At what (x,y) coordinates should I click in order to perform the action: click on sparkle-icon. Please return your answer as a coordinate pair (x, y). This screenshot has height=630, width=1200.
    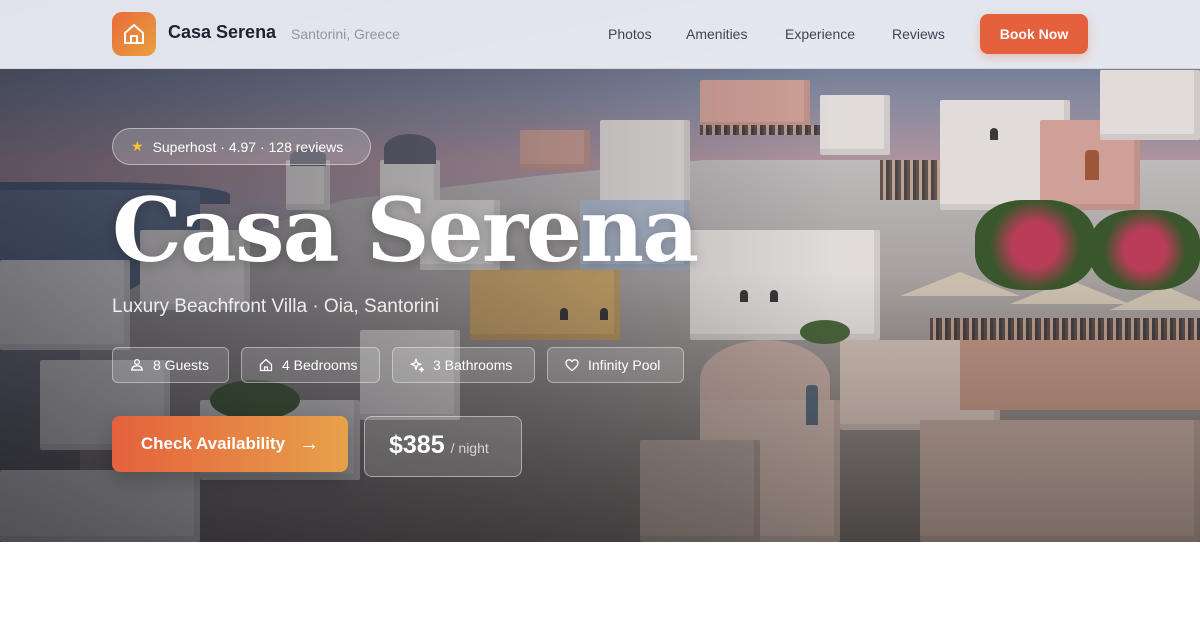
    Looking at the image, I should click on (417, 365).